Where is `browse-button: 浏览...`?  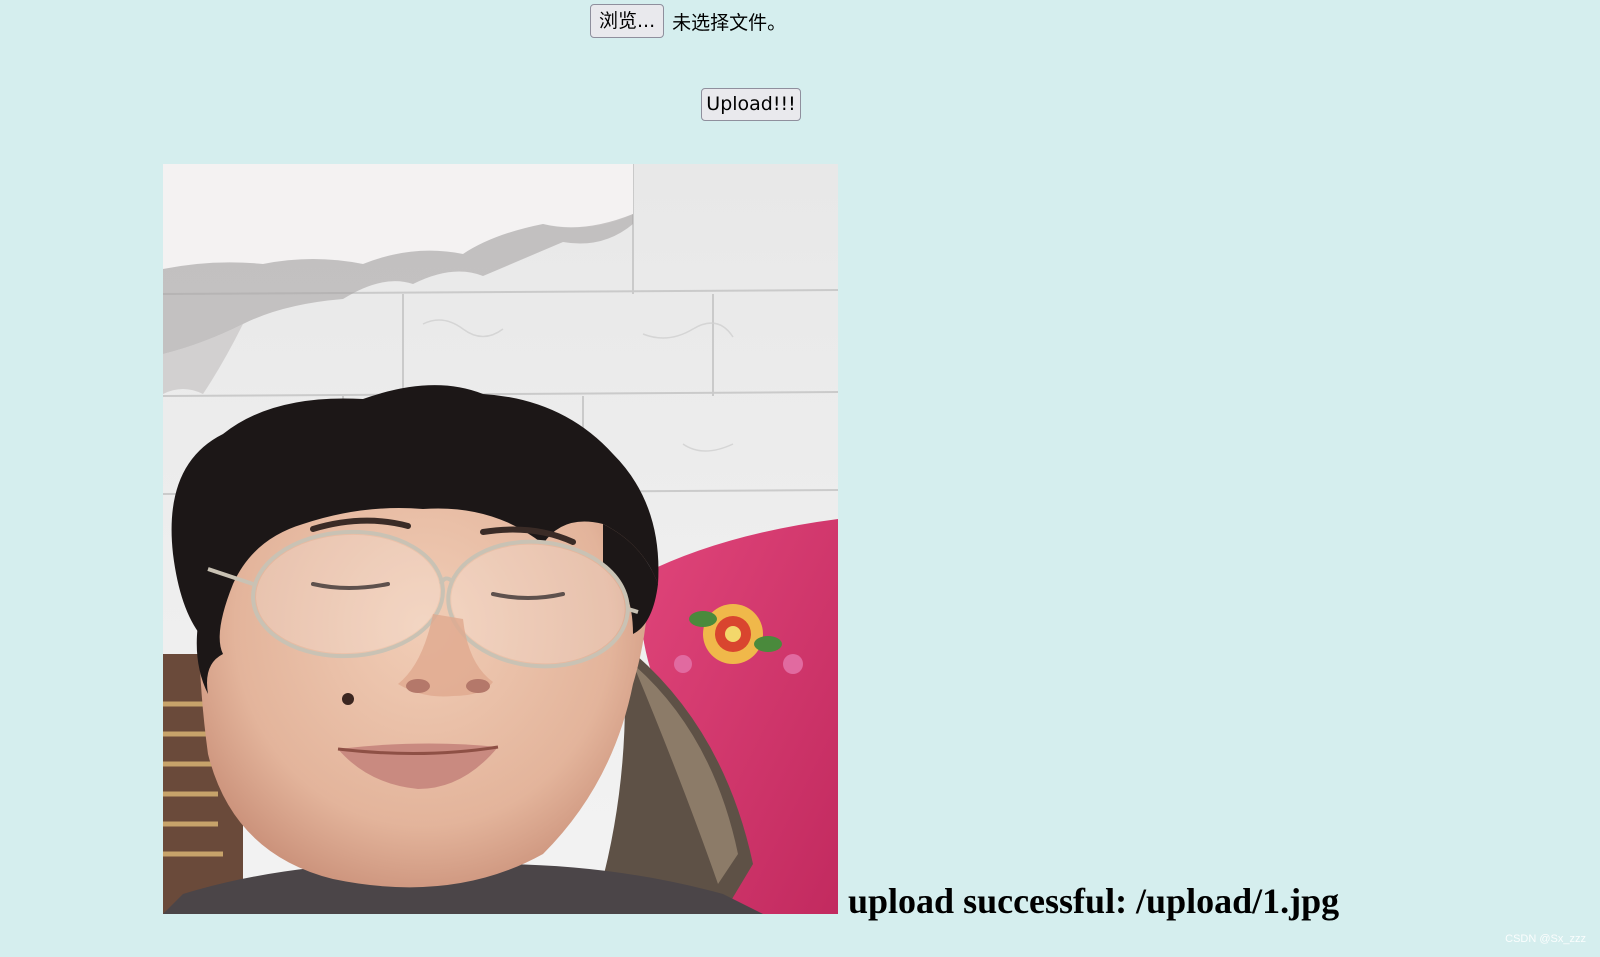
browse-button: 浏览... is located at coordinates (627, 21).